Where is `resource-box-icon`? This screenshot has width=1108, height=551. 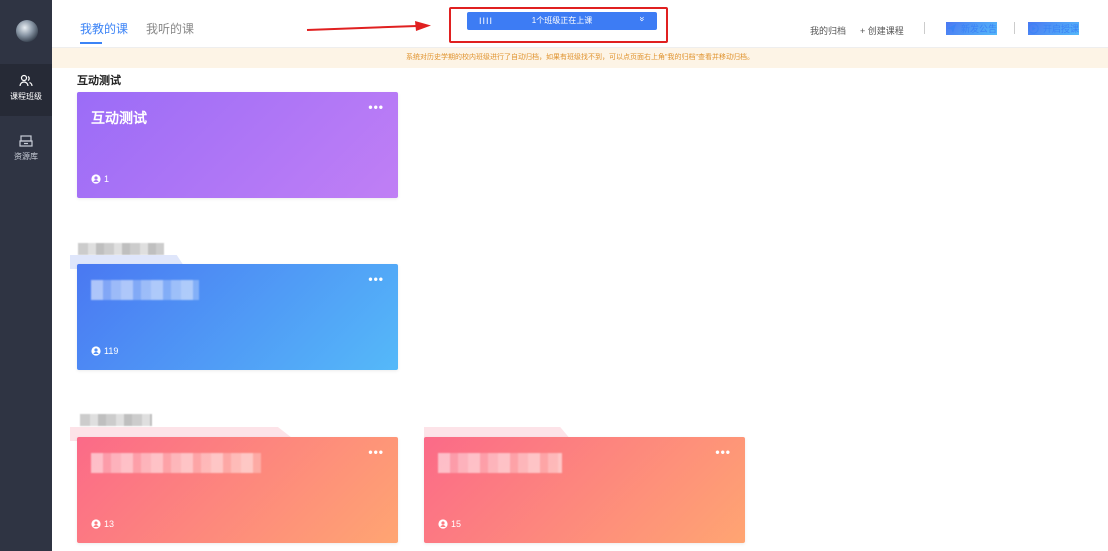 resource-box-icon is located at coordinates (26, 141).